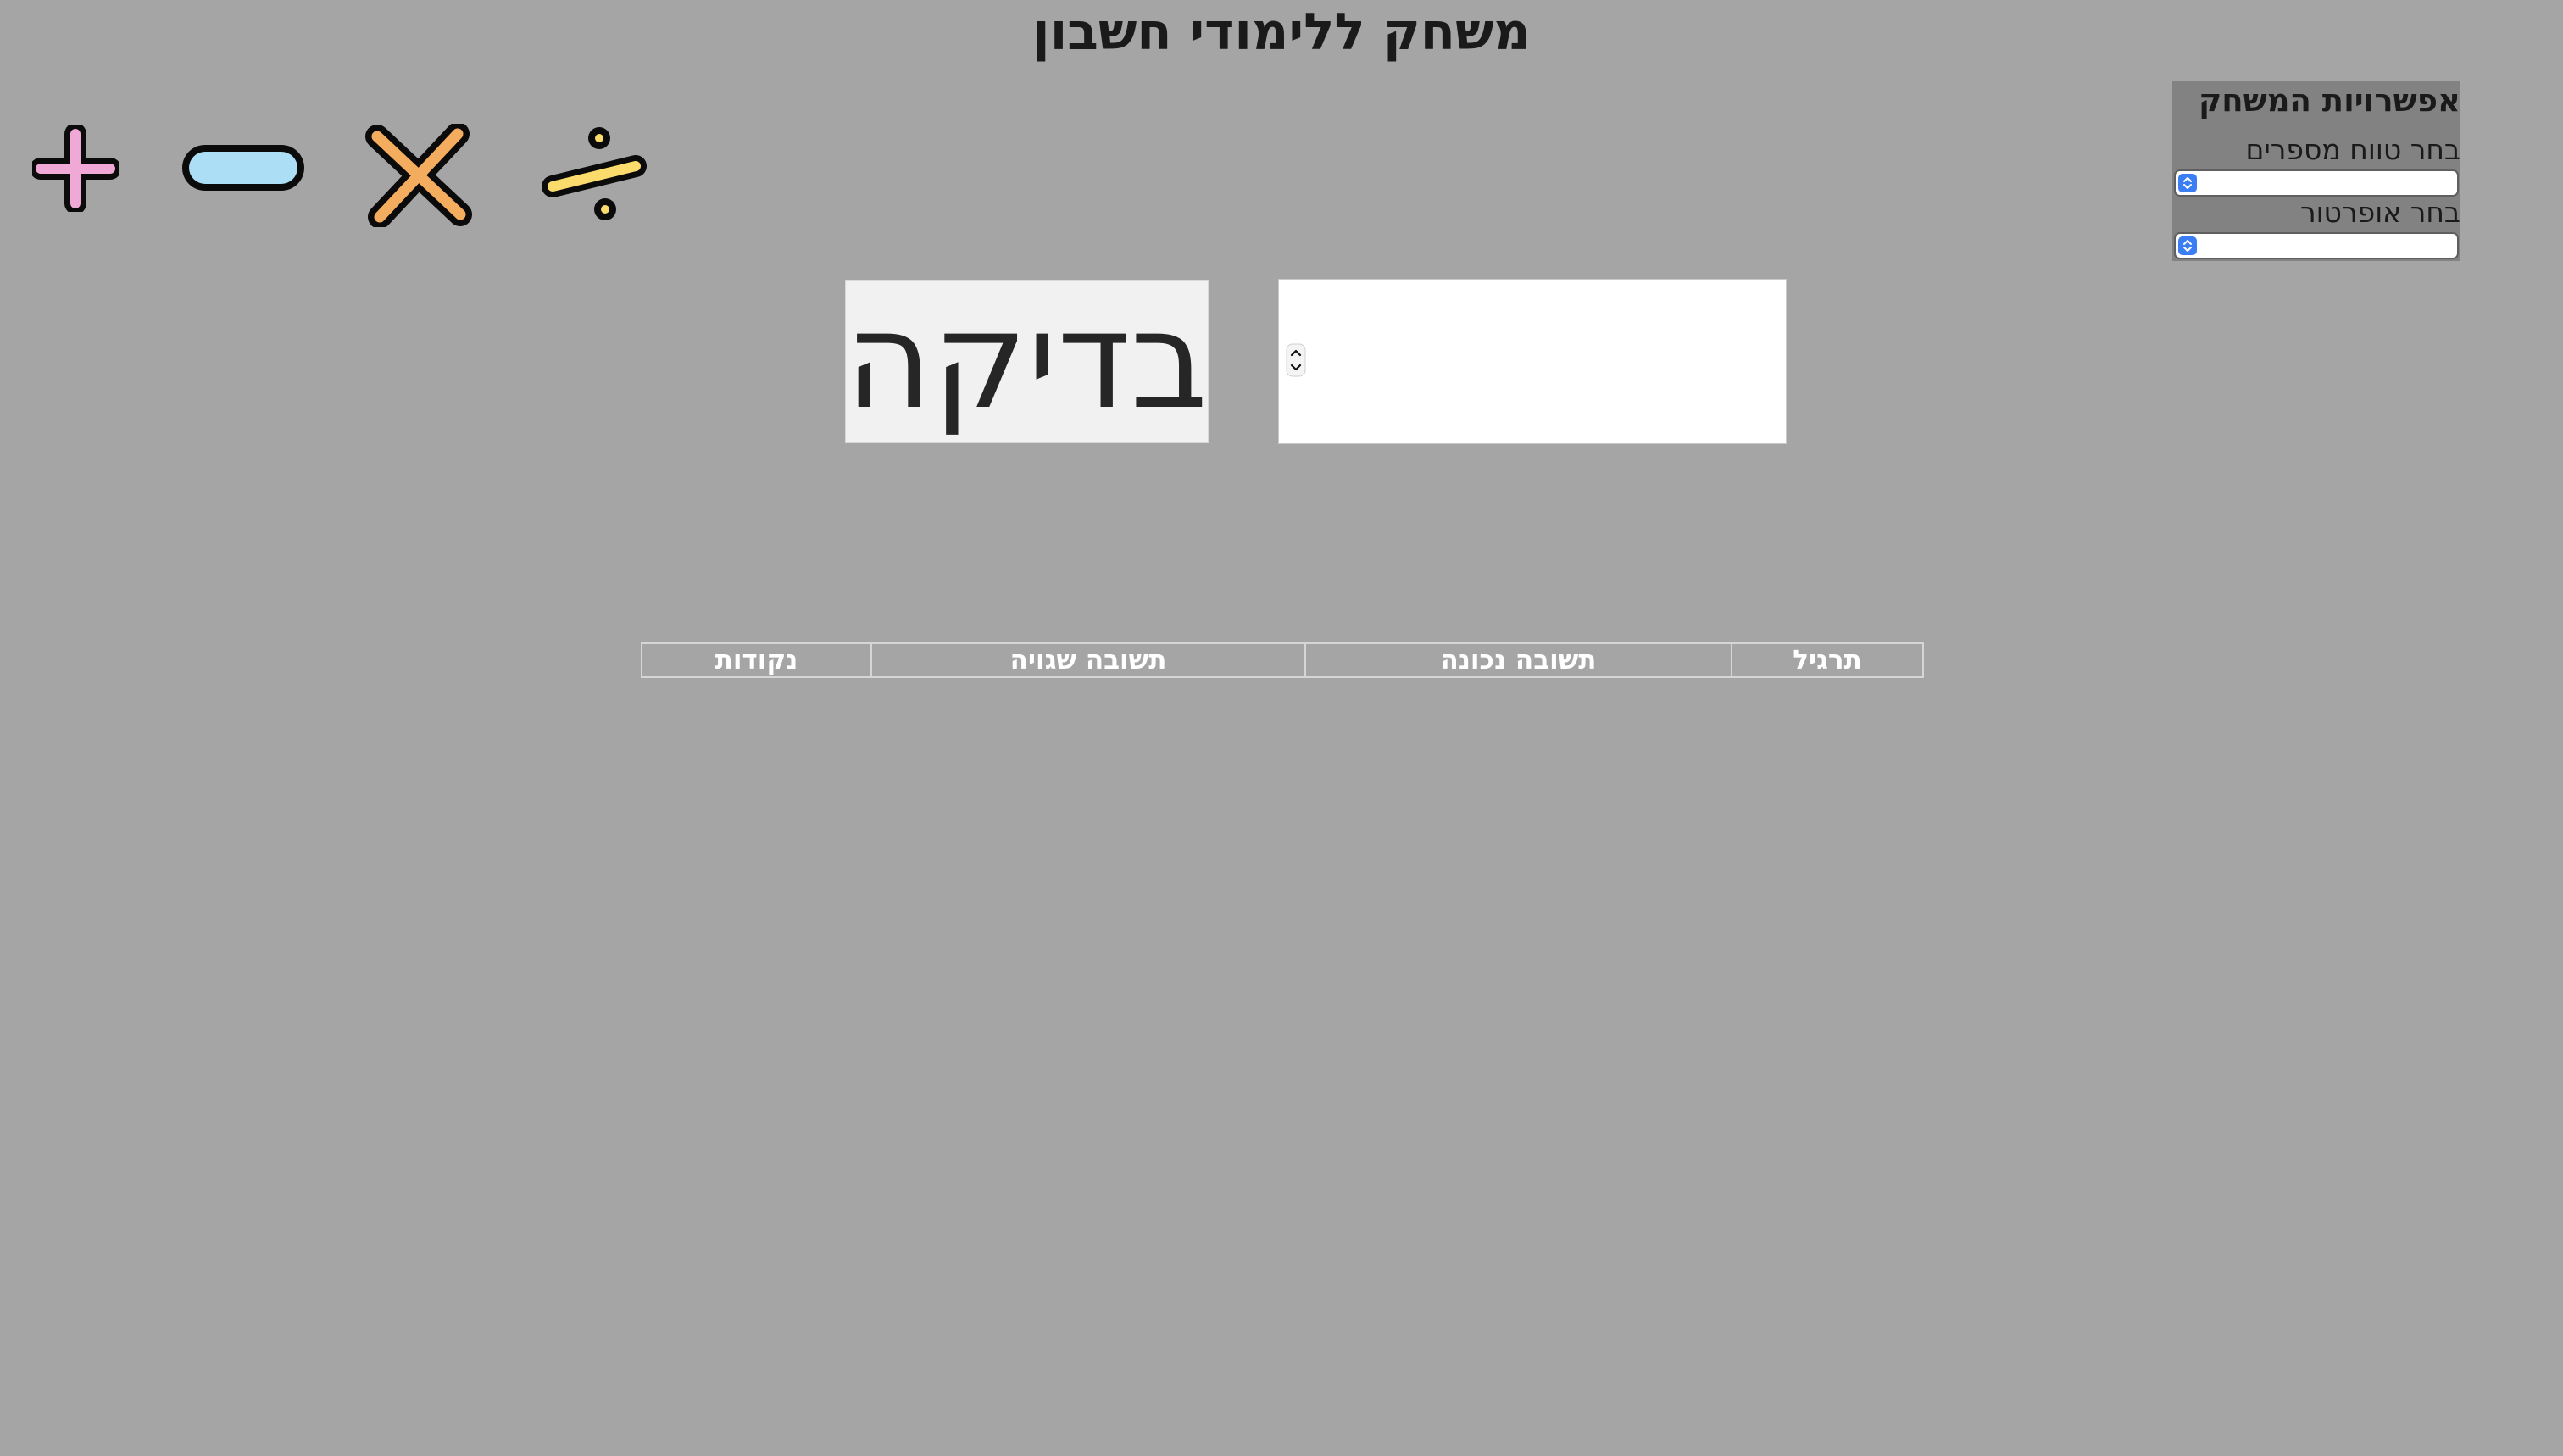 Image resolution: width=2563 pixels, height=1456 pixels. Describe the element at coordinates (2379, 212) in the screenshot. I see `operator-label: בחר אופרטור` at that location.